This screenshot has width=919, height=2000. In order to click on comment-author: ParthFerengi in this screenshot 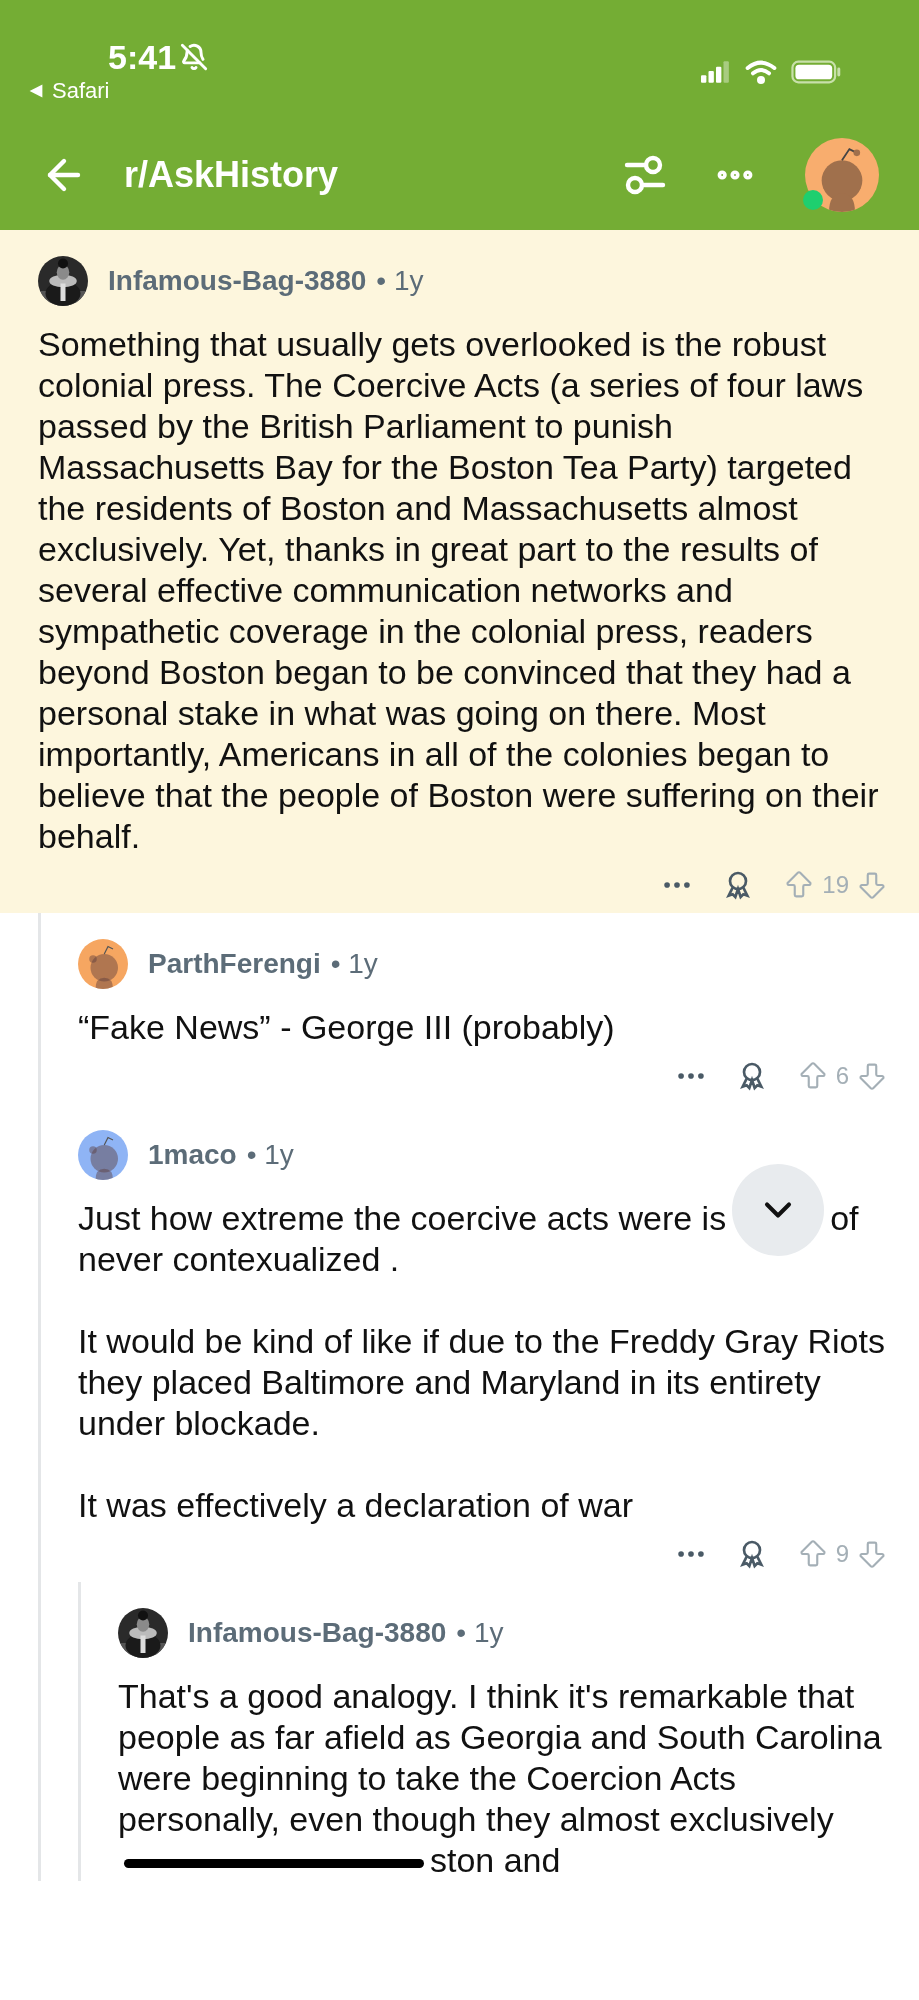, I will do `click(234, 964)`.